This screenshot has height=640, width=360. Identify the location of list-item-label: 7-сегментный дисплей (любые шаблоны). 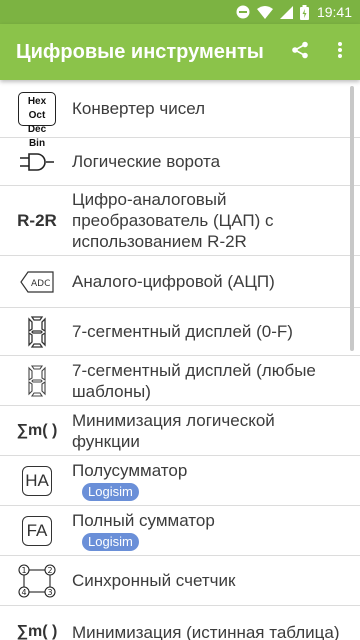
(194, 380).